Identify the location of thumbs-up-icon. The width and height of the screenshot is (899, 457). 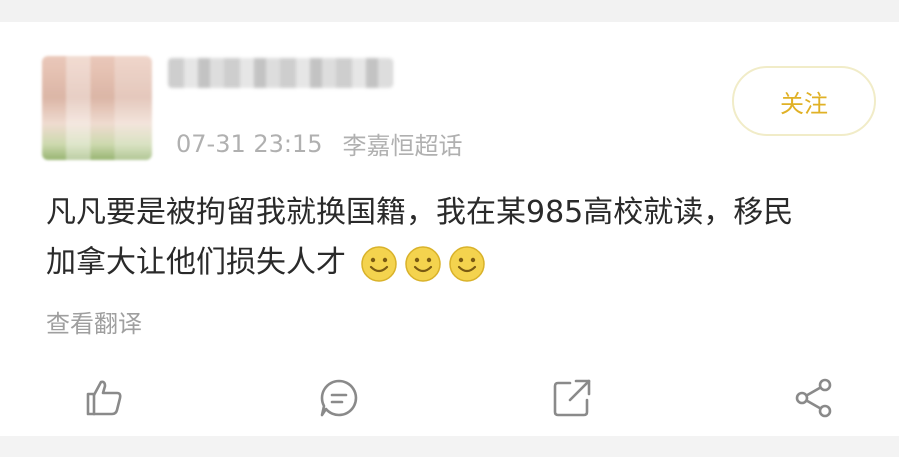
(104, 400).